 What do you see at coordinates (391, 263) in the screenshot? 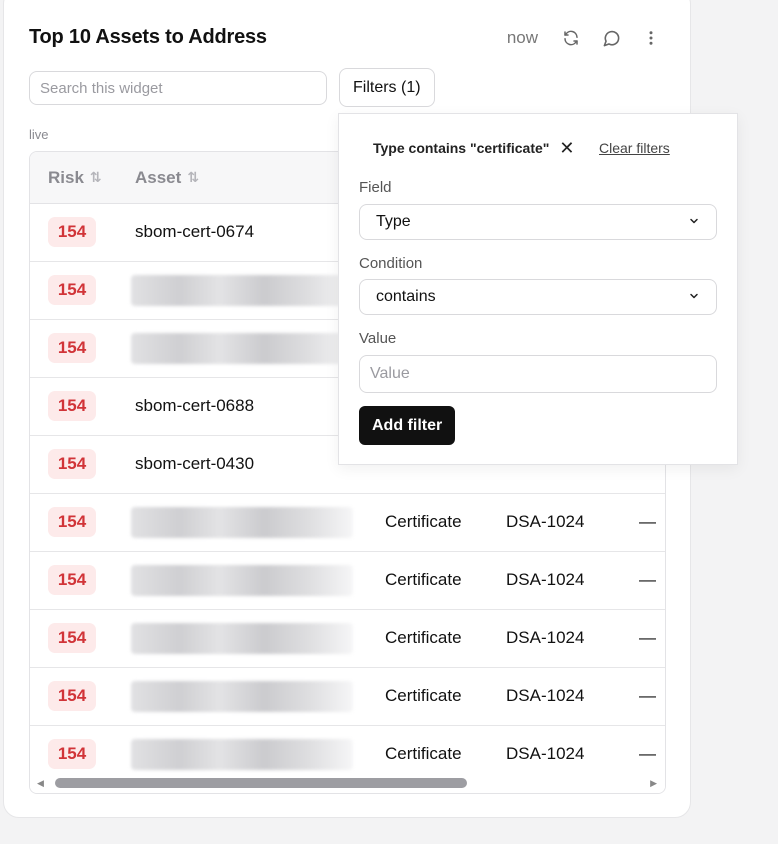
I see `condition-label: Condition` at bounding box center [391, 263].